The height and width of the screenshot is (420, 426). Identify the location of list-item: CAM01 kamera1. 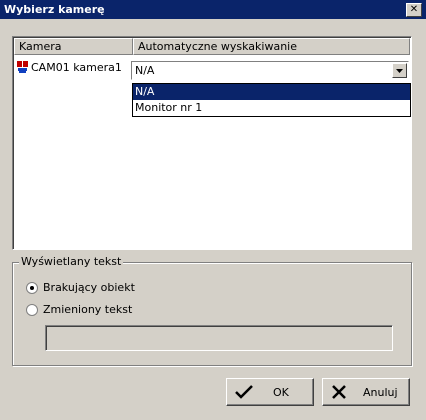
(69, 67).